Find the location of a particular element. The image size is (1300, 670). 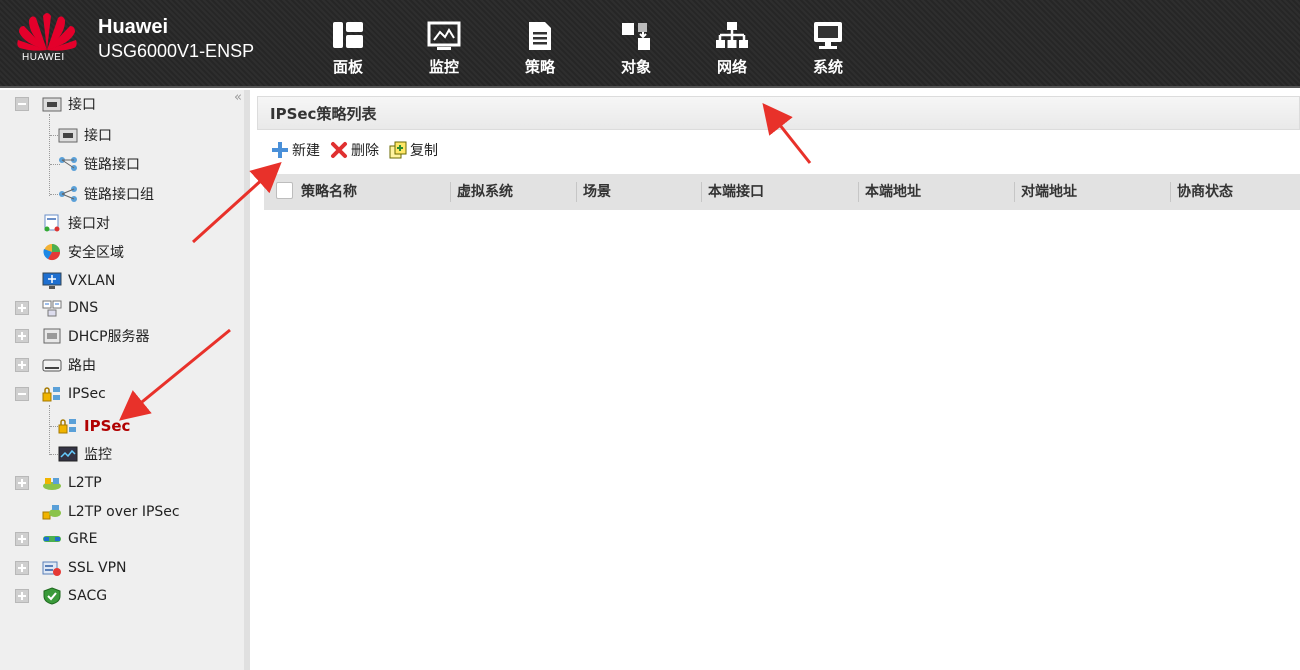

delete-button: 删除 is located at coordinates (354, 150).